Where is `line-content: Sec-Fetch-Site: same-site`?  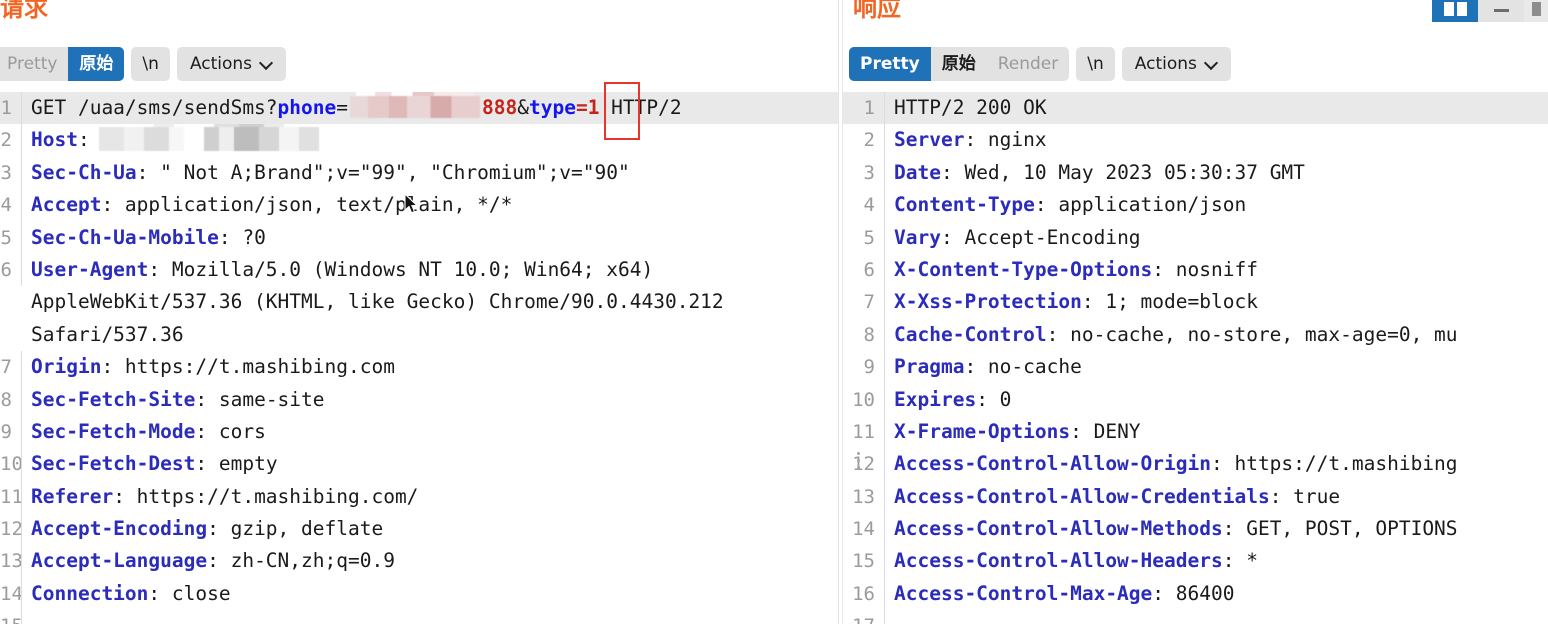 line-content: Sec-Fetch-Site: same-site is located at coordinates (178, 399).